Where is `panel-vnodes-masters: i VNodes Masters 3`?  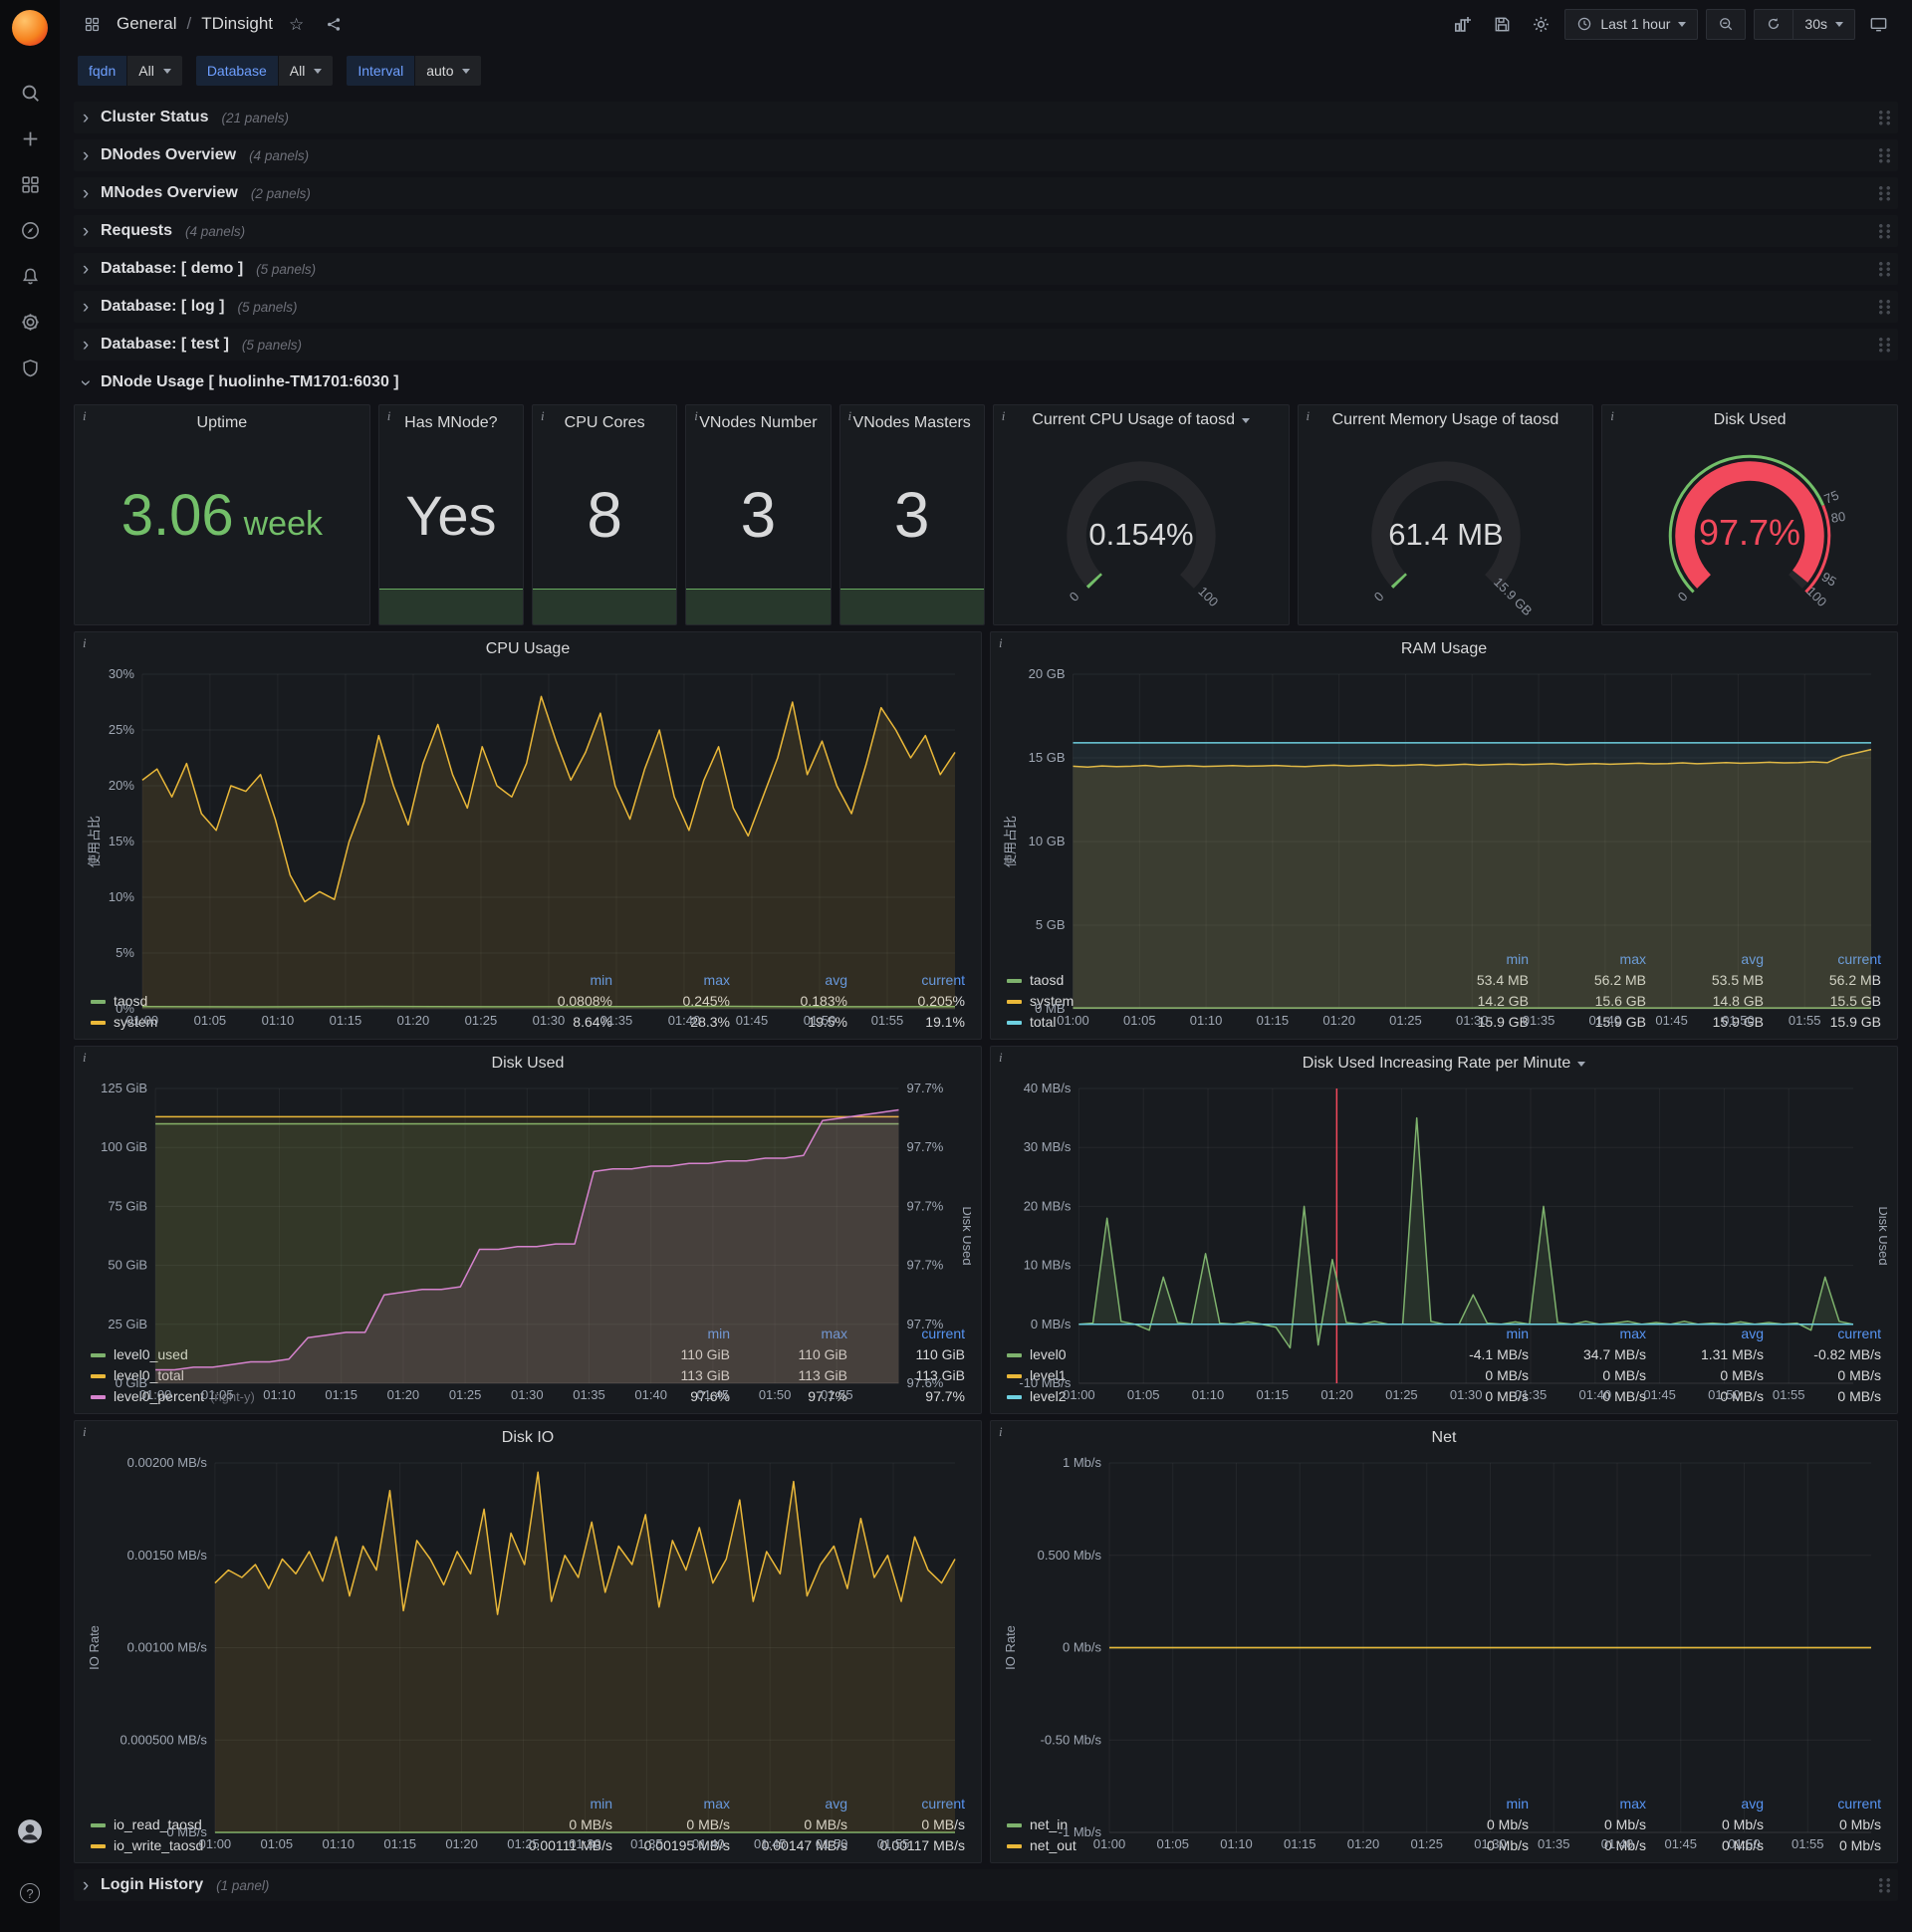
panel-vnodes-masters: i VNodes Masters 3 is located at coordinates (911, 514).